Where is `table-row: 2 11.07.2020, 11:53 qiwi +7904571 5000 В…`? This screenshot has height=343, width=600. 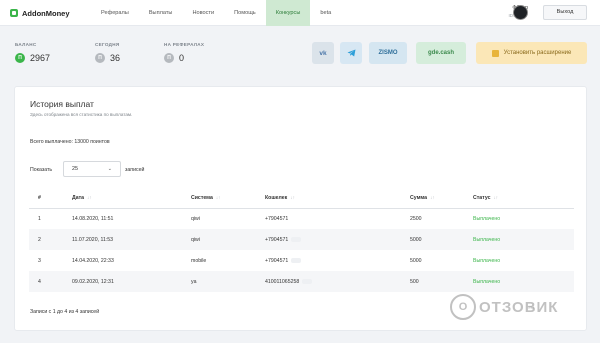
table-row: 2 11.07.2020, 11:53 qiwi +7904571 5000 В… is located at coordinates (301, 239).